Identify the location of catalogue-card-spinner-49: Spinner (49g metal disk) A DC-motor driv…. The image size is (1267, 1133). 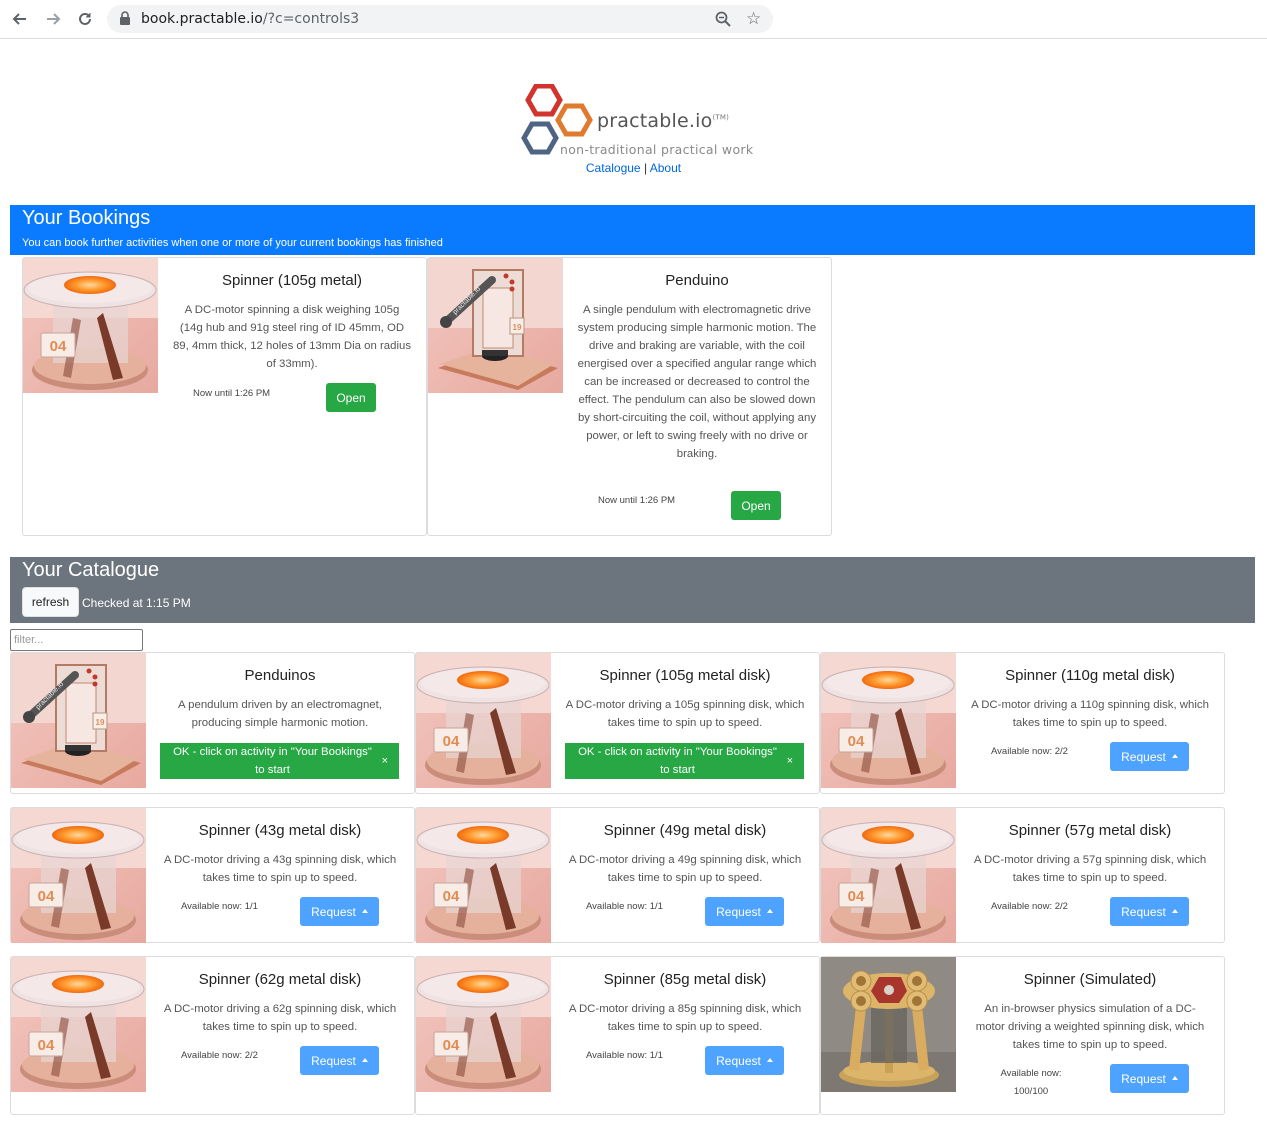
(617, 875).